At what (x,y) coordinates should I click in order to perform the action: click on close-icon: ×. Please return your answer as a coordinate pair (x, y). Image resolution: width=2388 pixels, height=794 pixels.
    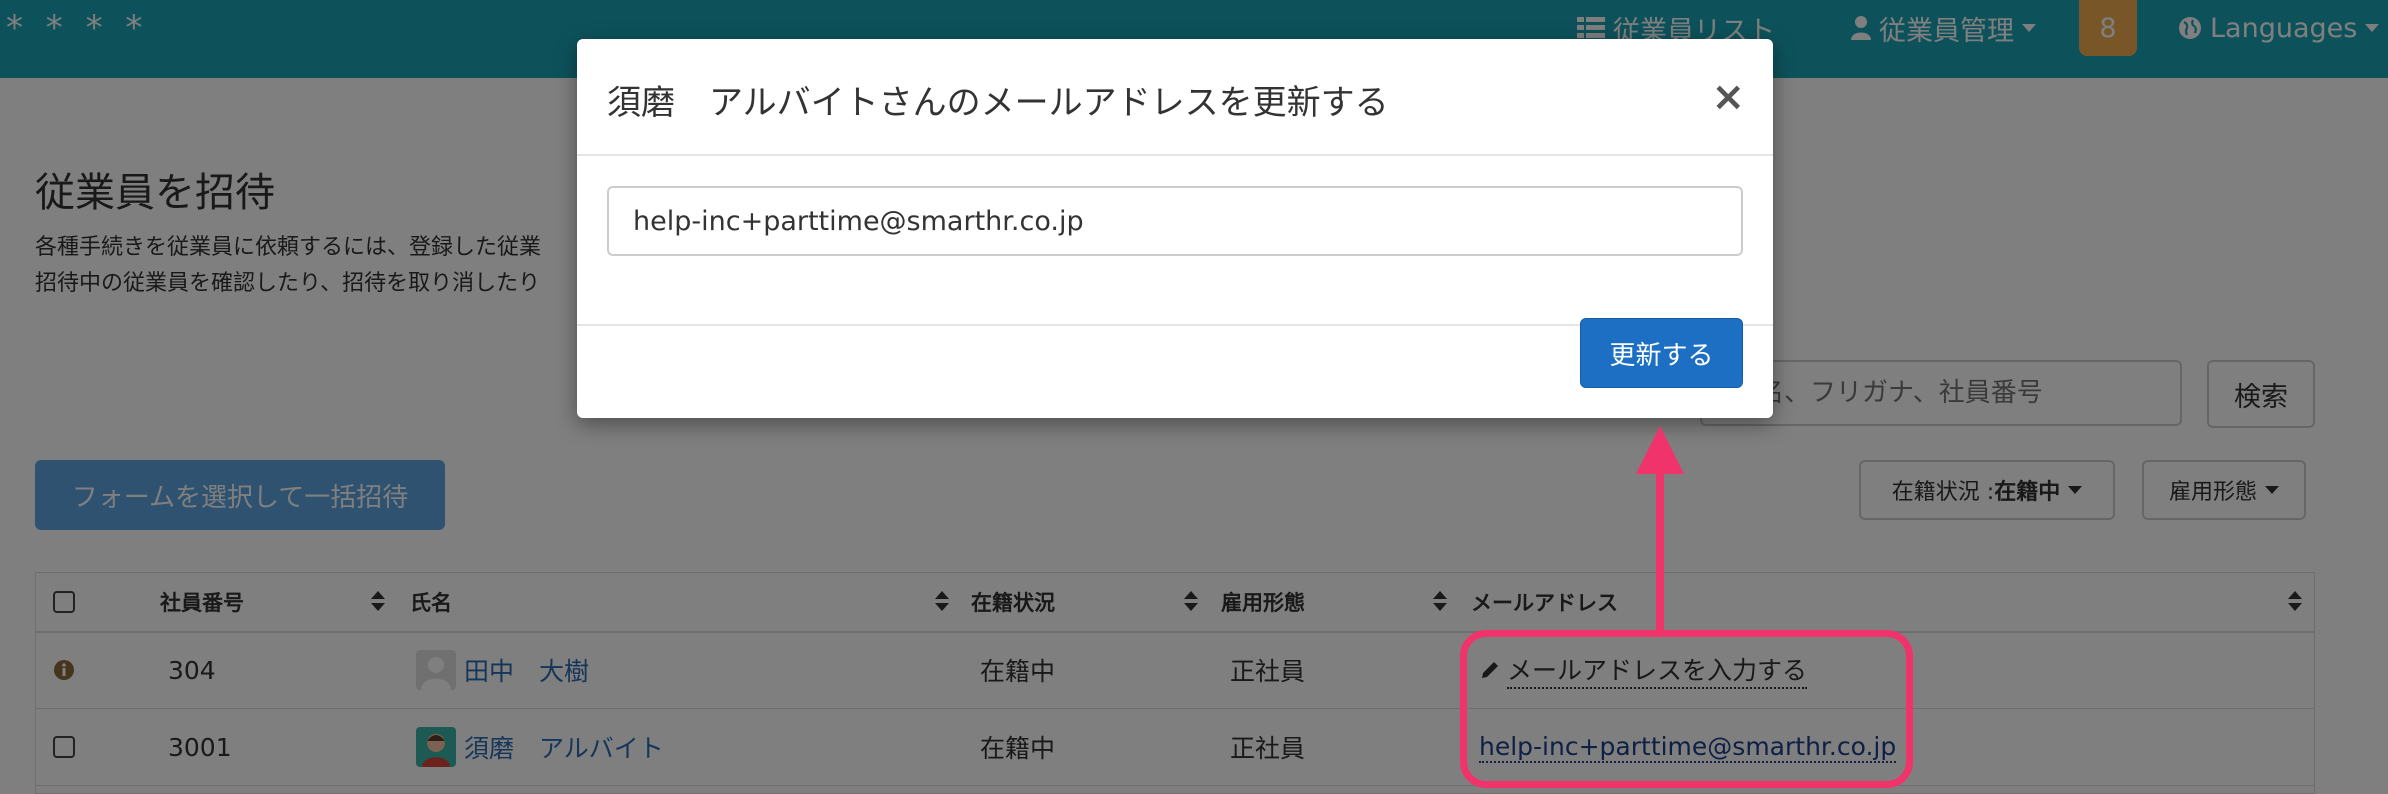
    Looking at the image, I should click on (1728, 97).